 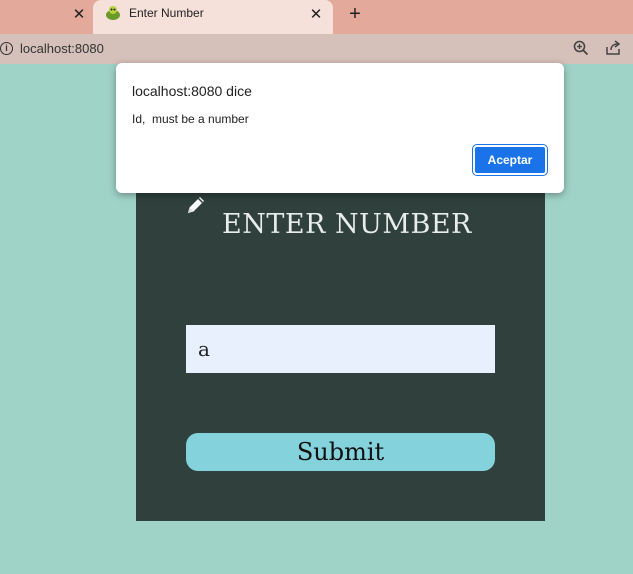 What do you see at coordinates (196, 205) in the screenshot?
I see `pencil-icon` at bounding box center [196, 205].